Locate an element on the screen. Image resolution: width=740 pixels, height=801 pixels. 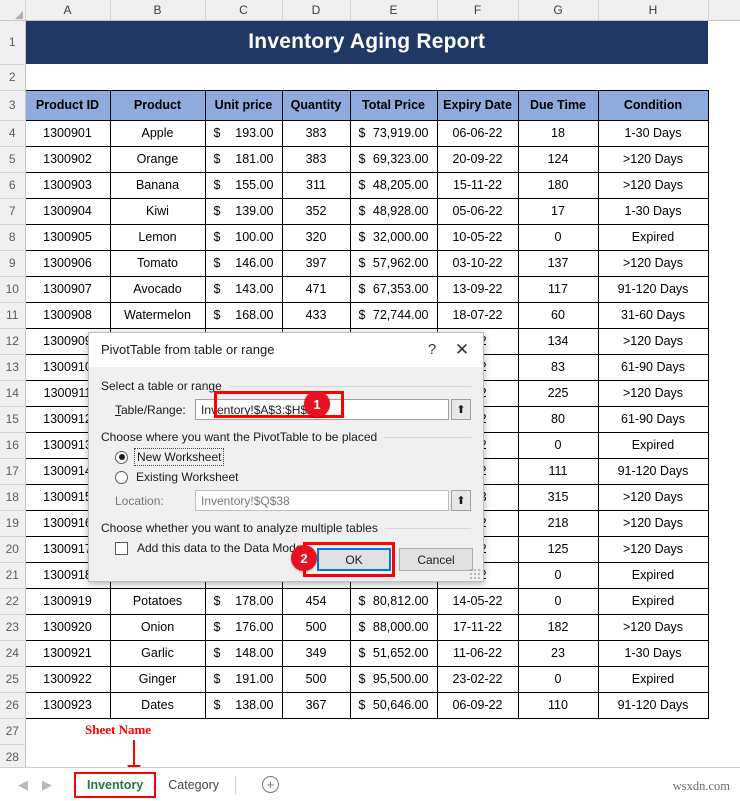
cell-total-price: $67,353.00 is located at coordinates (393, 289).